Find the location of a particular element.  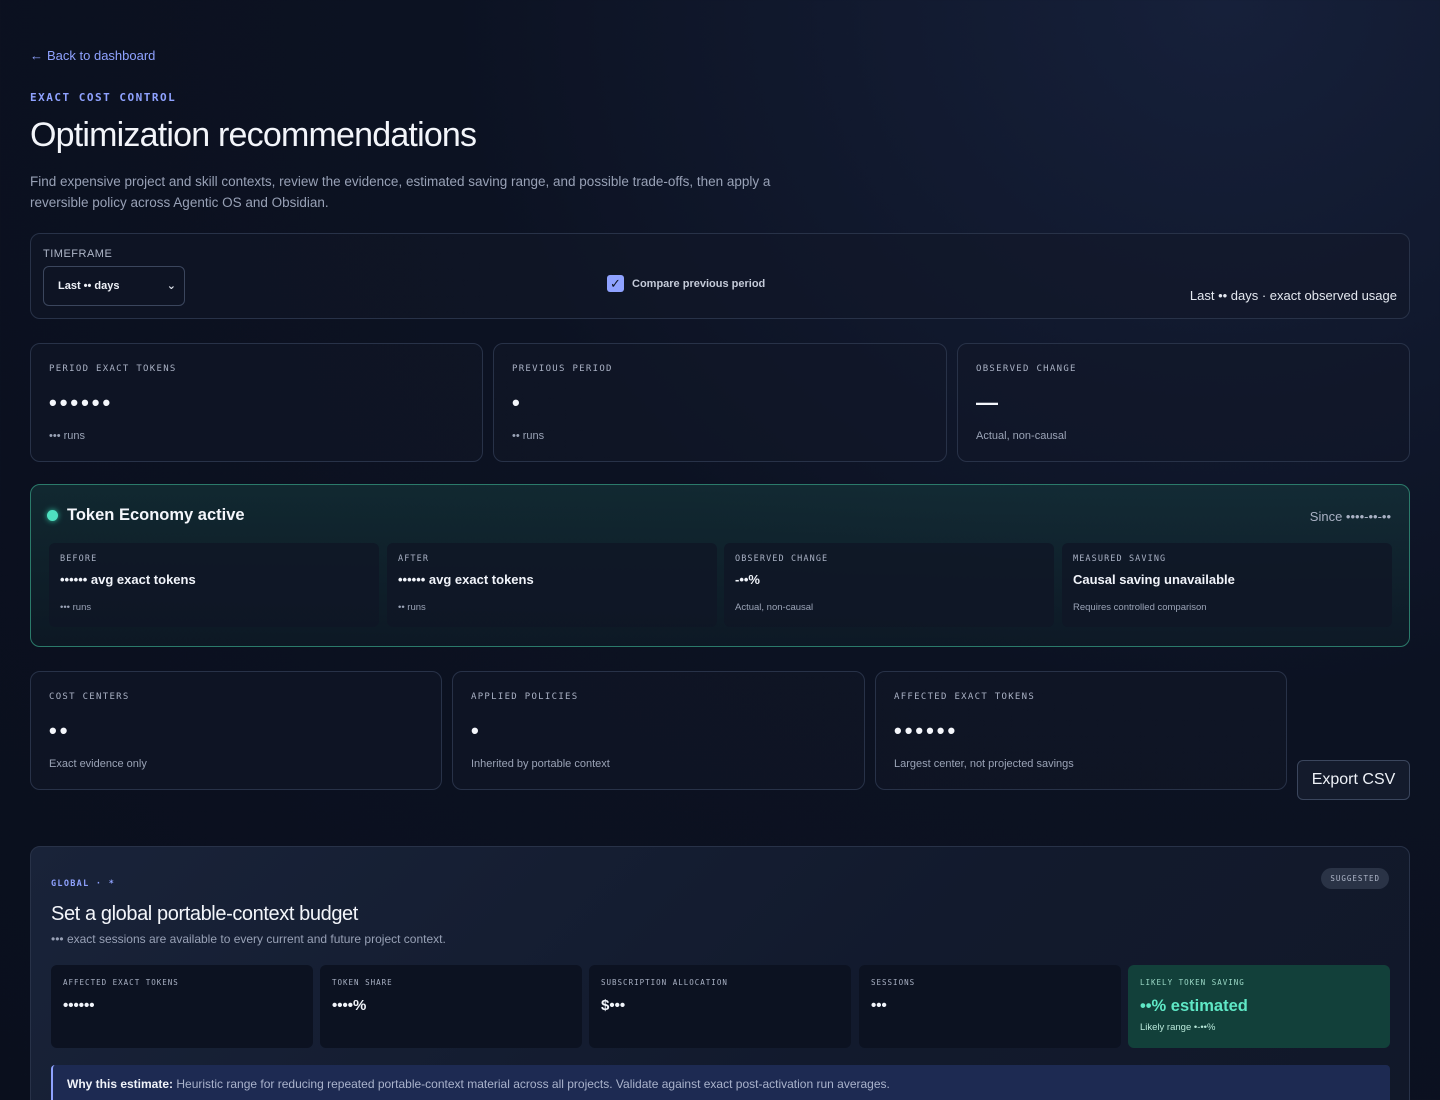

stat-period-exact-tokens: Period exact tokens •••••• ••• runs is located at coordinates (256, 402).